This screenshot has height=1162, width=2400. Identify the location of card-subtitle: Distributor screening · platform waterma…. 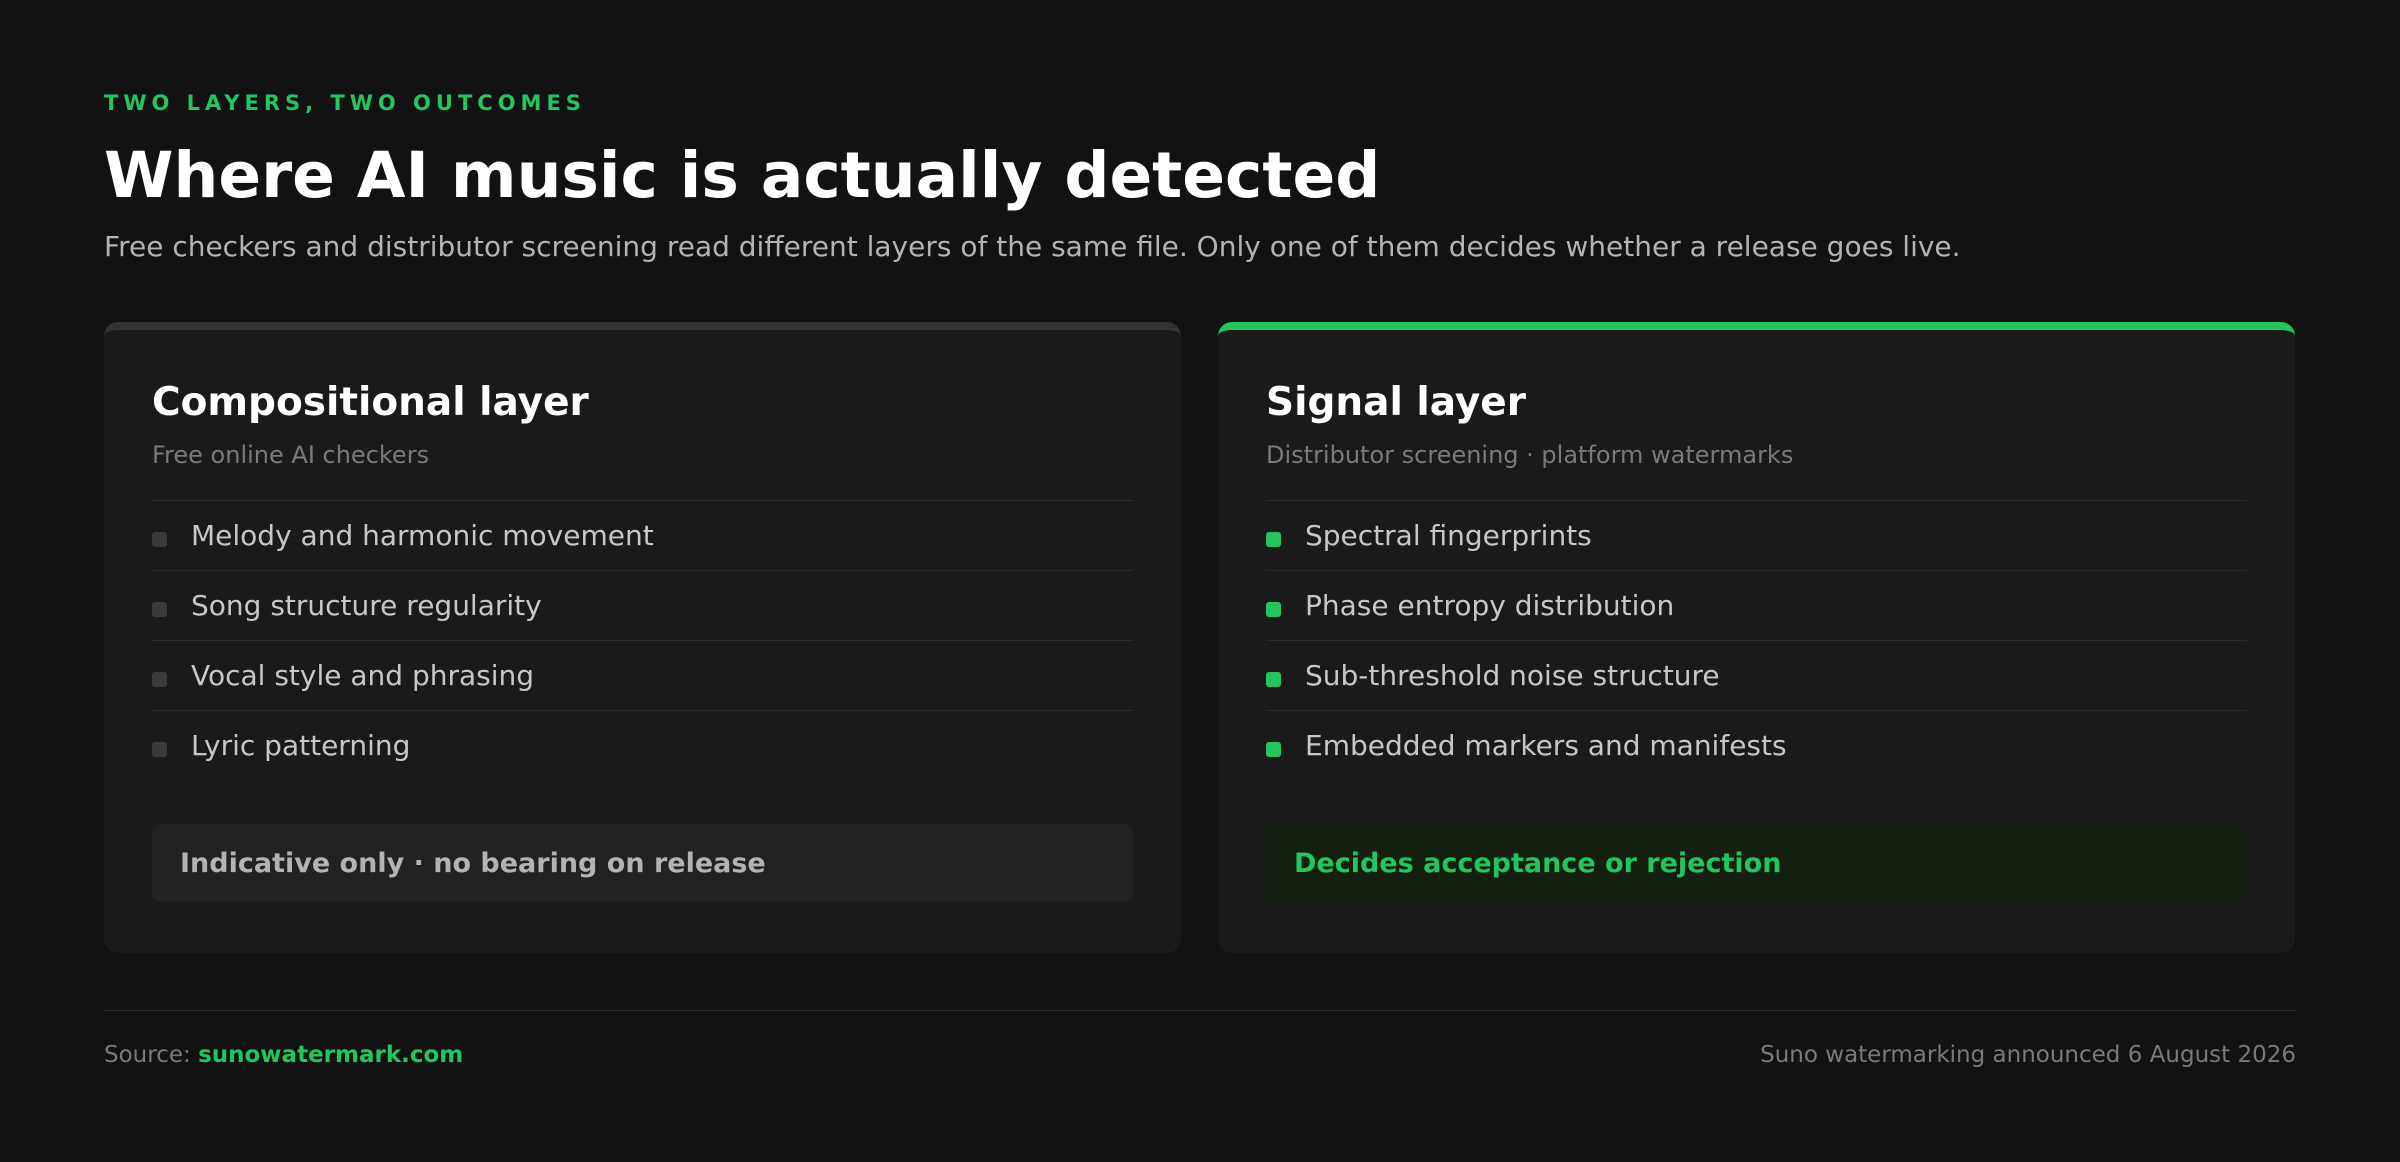
(1530, 455).